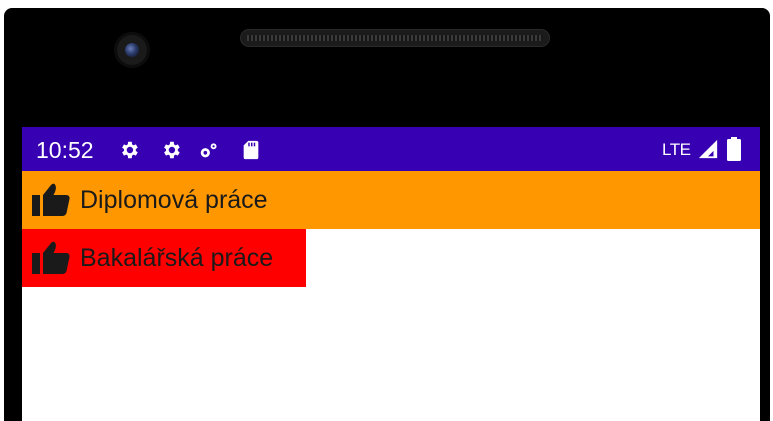 This screenshot has width=773, height=421. I want to click on battery-icon, so click(734, 149).